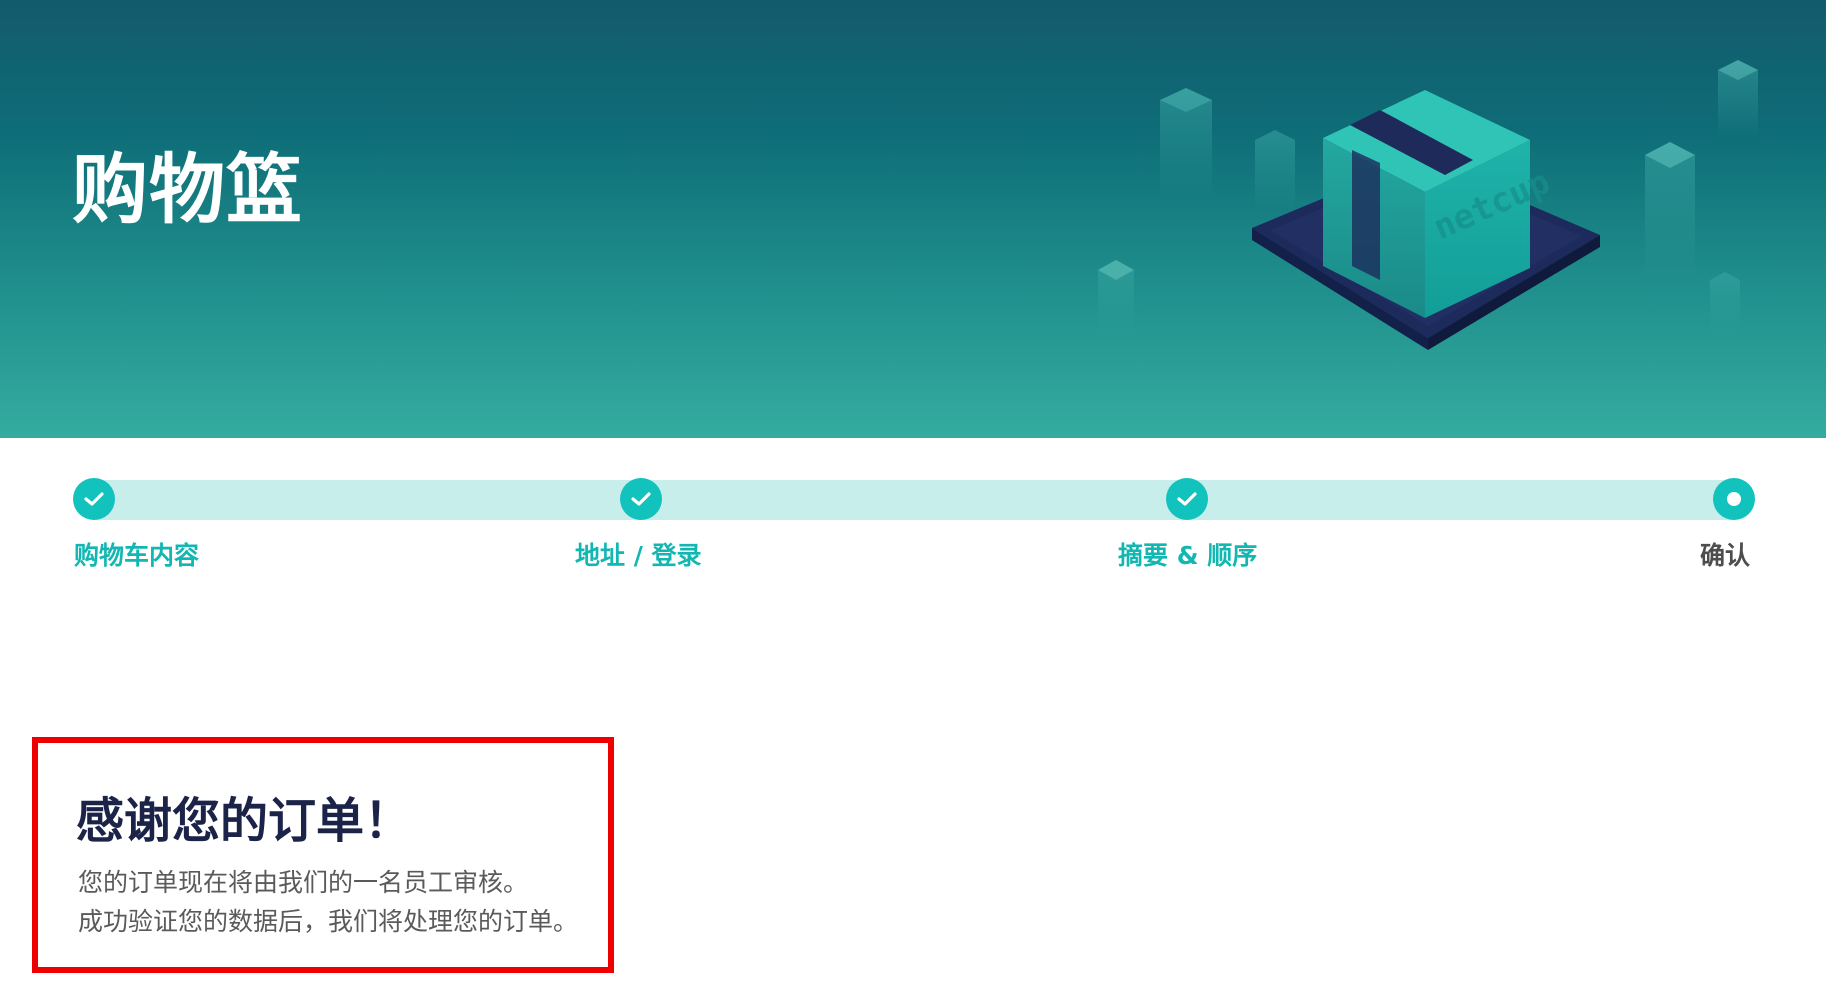 Image resolution: width=1826 pixels, height=994 pixels. Describe the element at coordinates (1187, 554) in the screenshot. I see `step-label-summary-order: 摘要 & 顺序` at that location.